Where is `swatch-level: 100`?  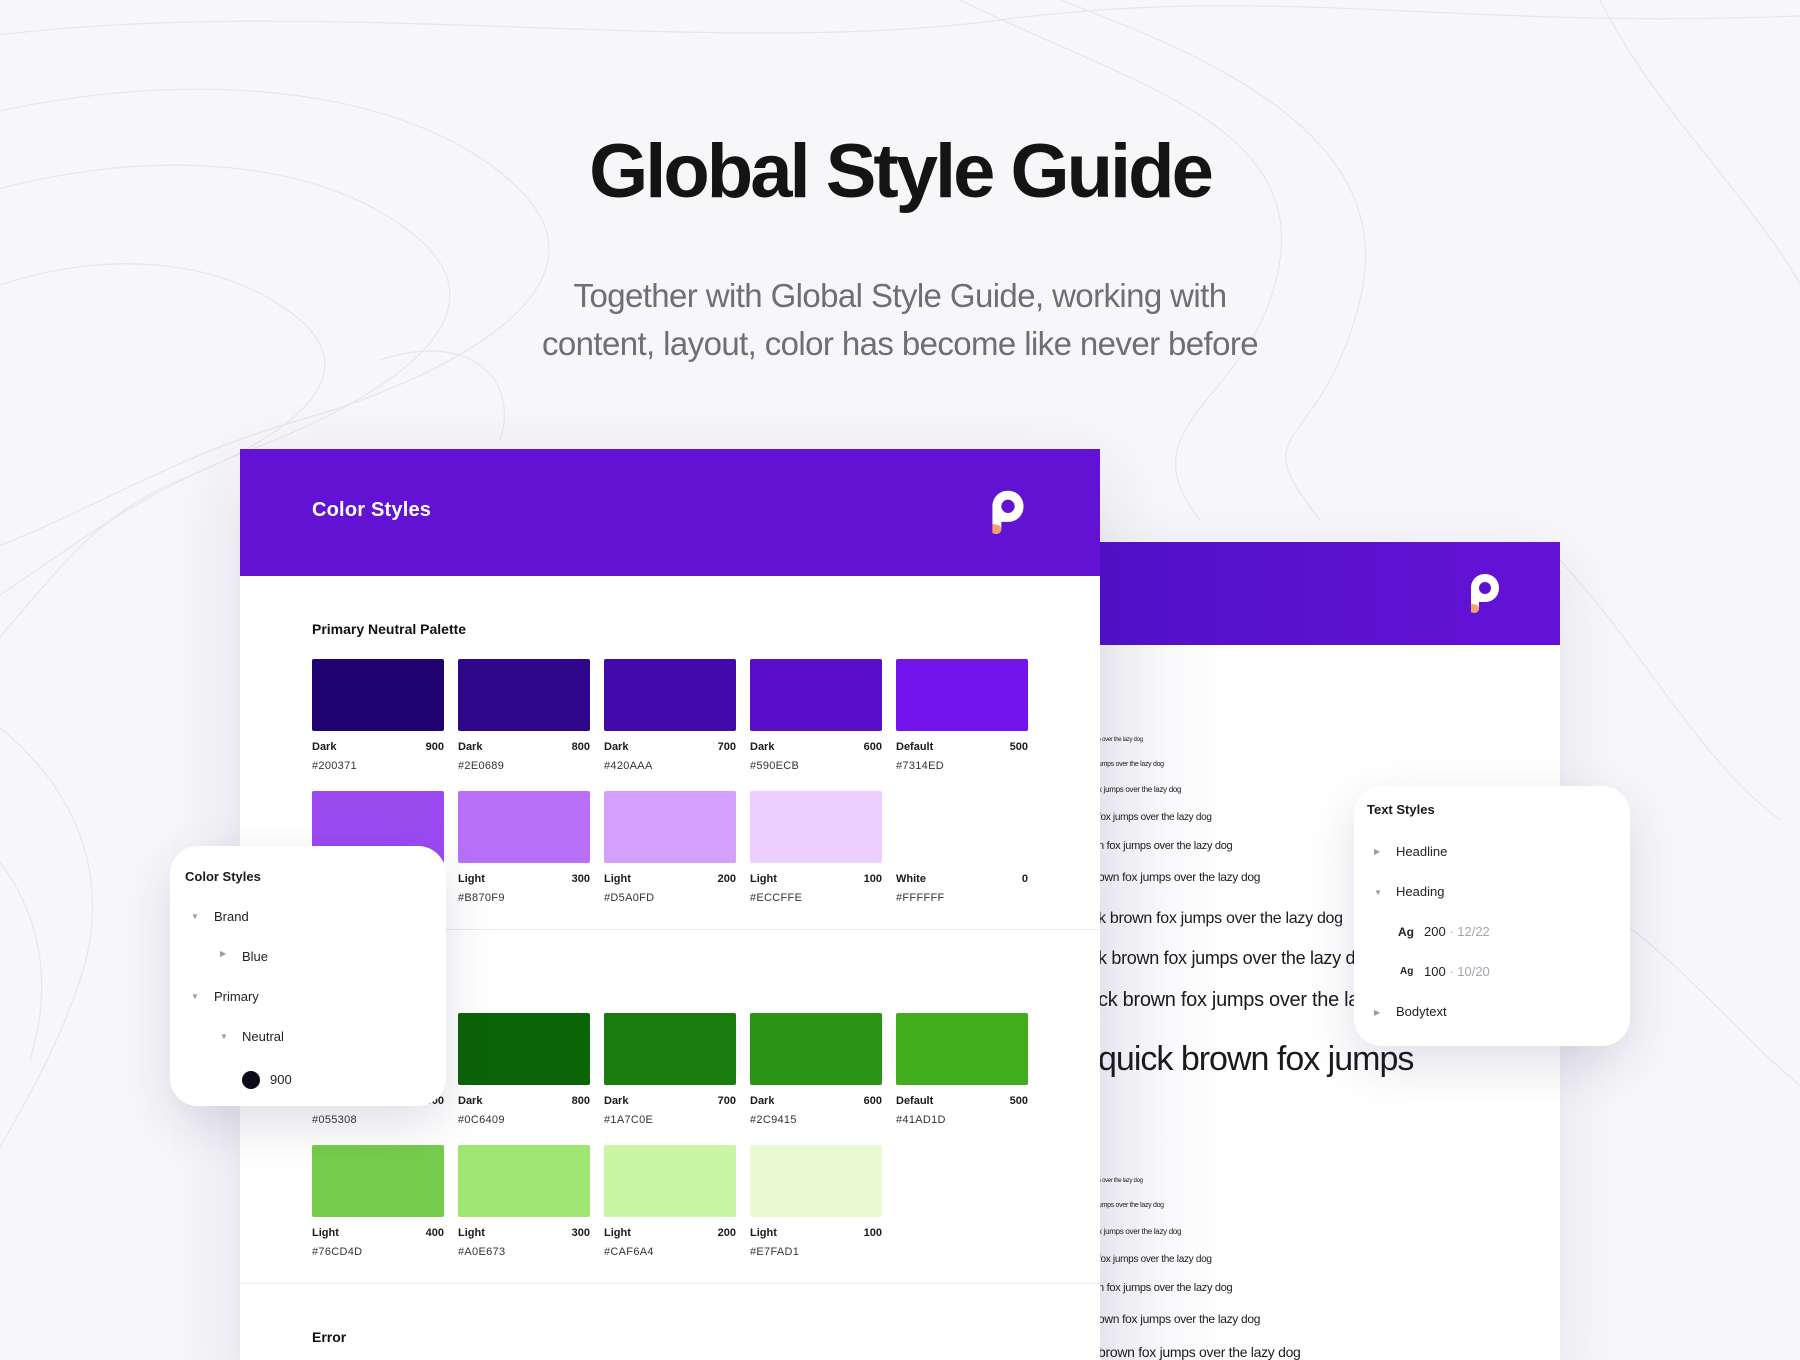
swatch-level: 100 is located at coordinates (872, 1233).